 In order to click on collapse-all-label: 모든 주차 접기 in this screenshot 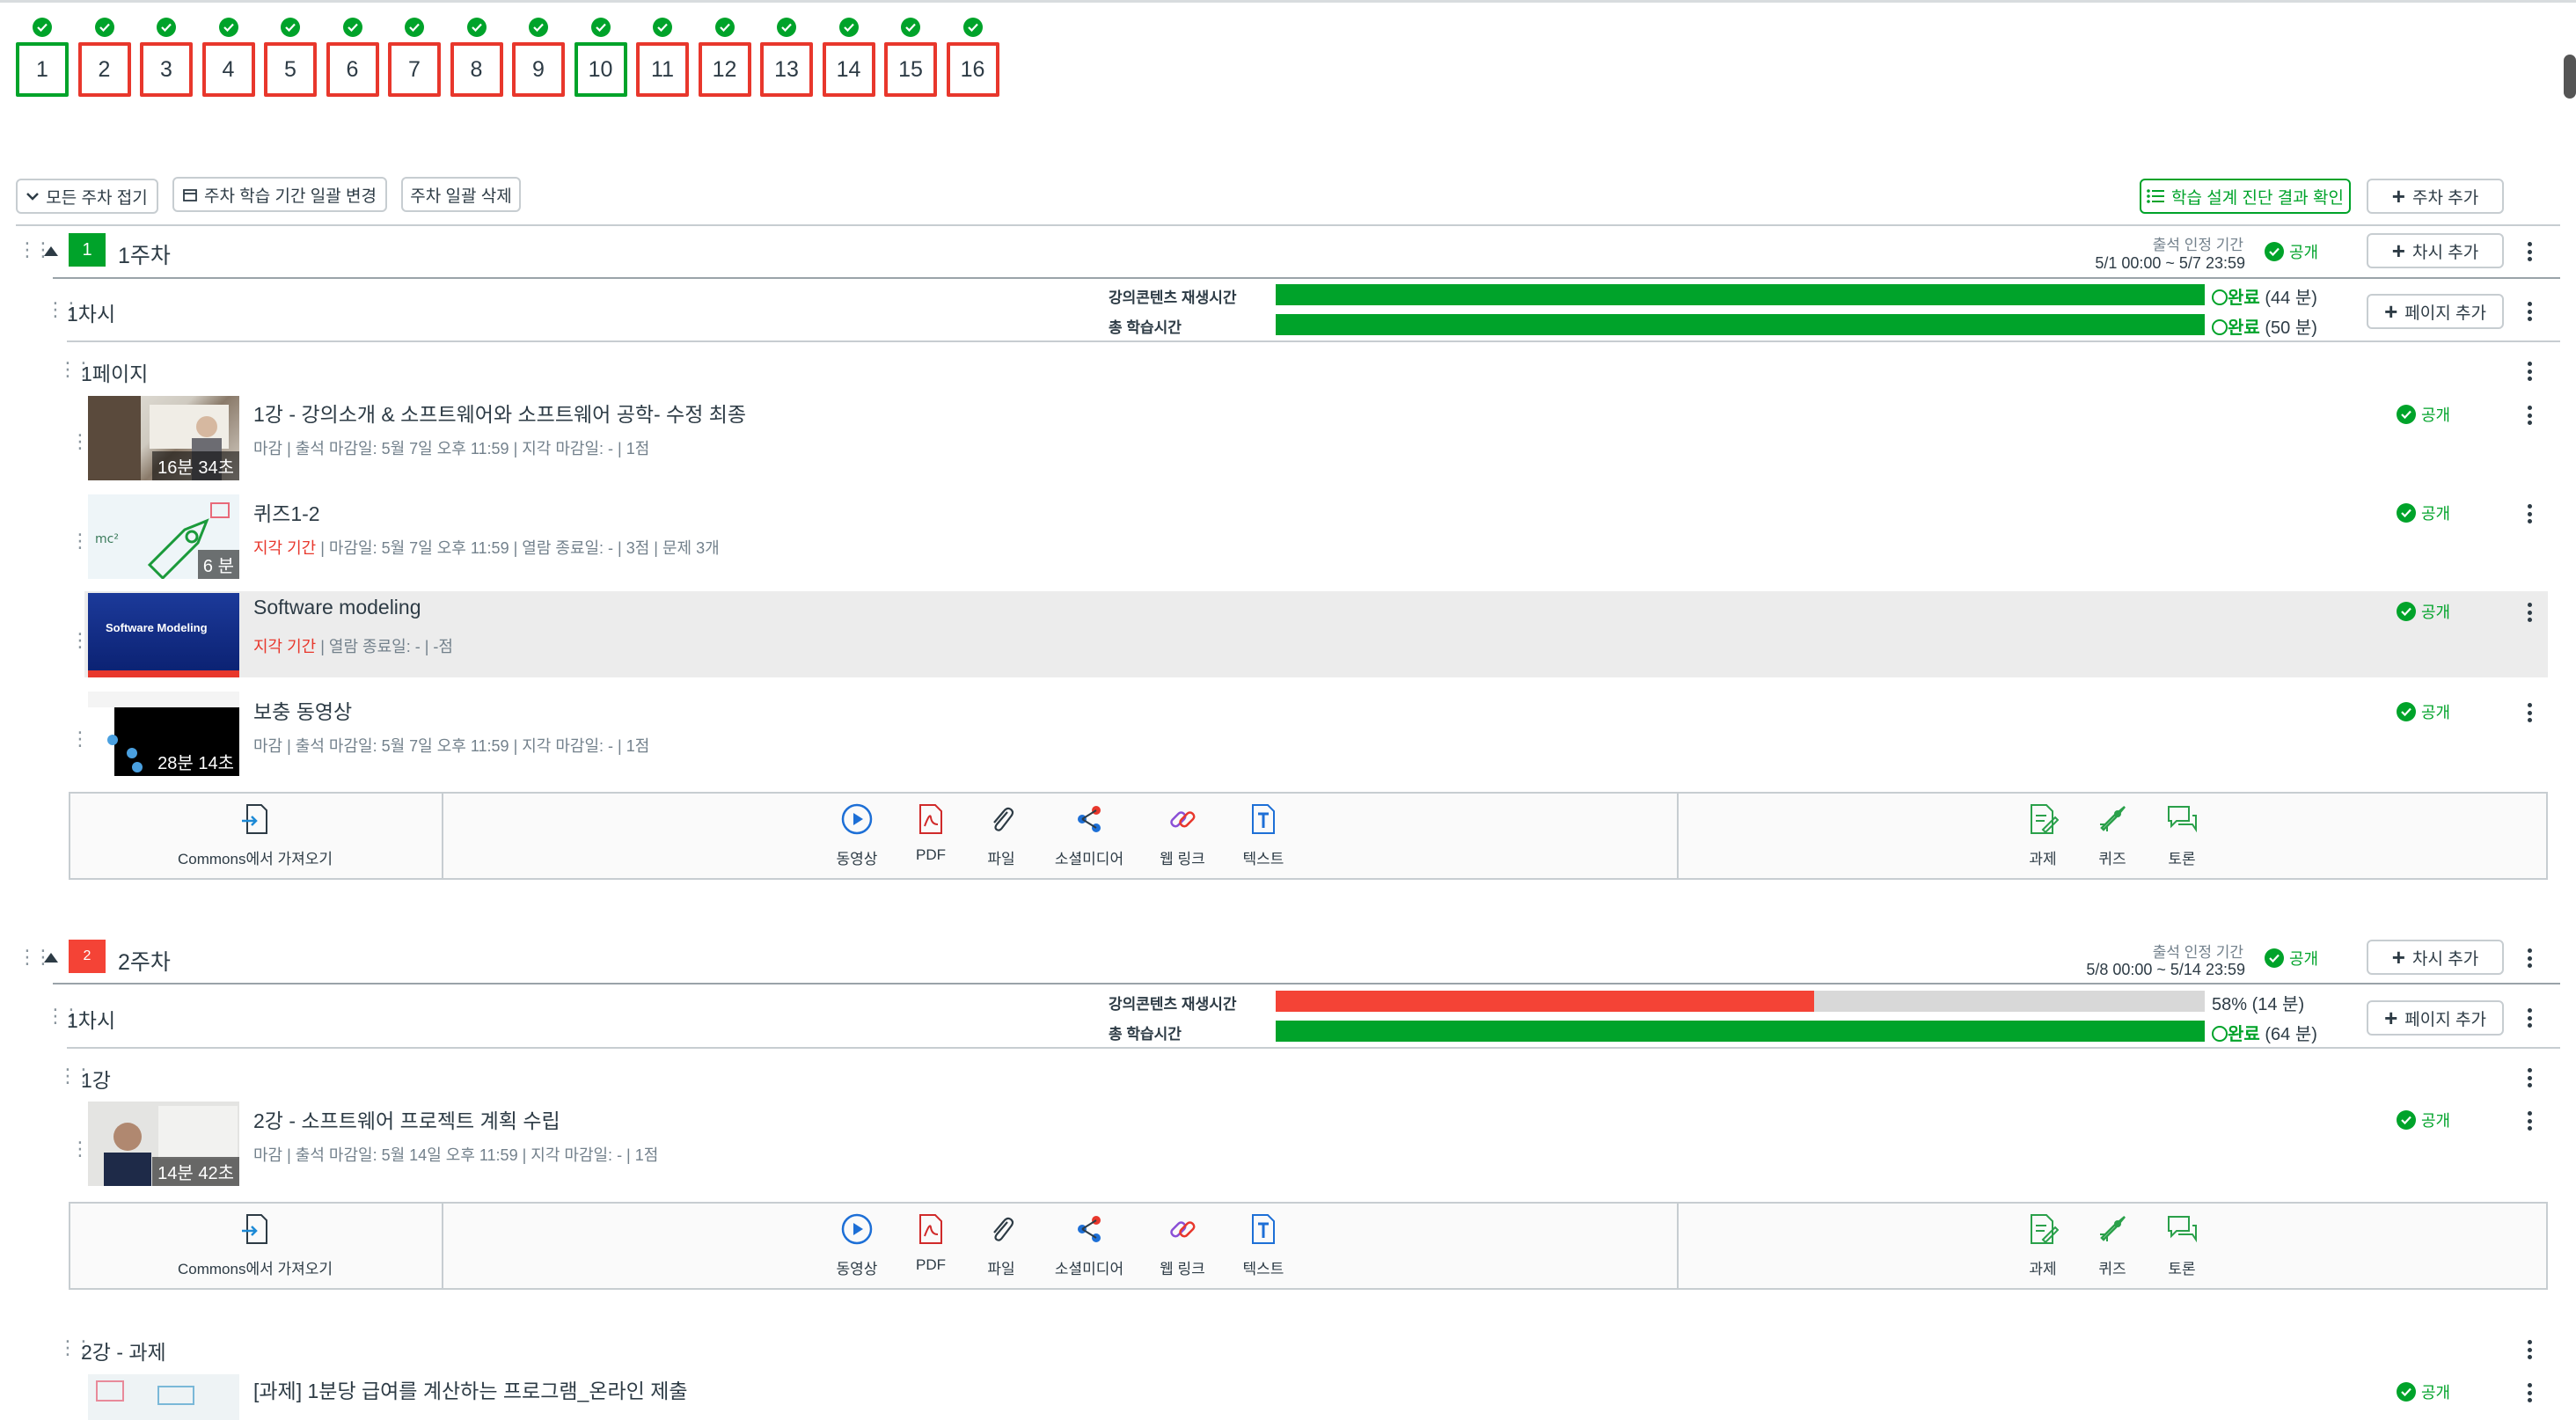, I will do `click(97, 198)`.